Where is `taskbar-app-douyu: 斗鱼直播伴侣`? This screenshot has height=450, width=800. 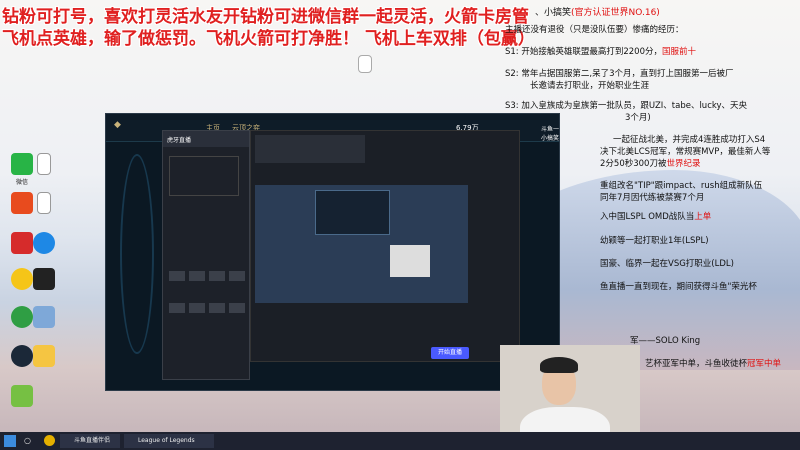 taskbar-app-douyu: 斗鱼直播伴侣 is located at coordinates (90, 441).